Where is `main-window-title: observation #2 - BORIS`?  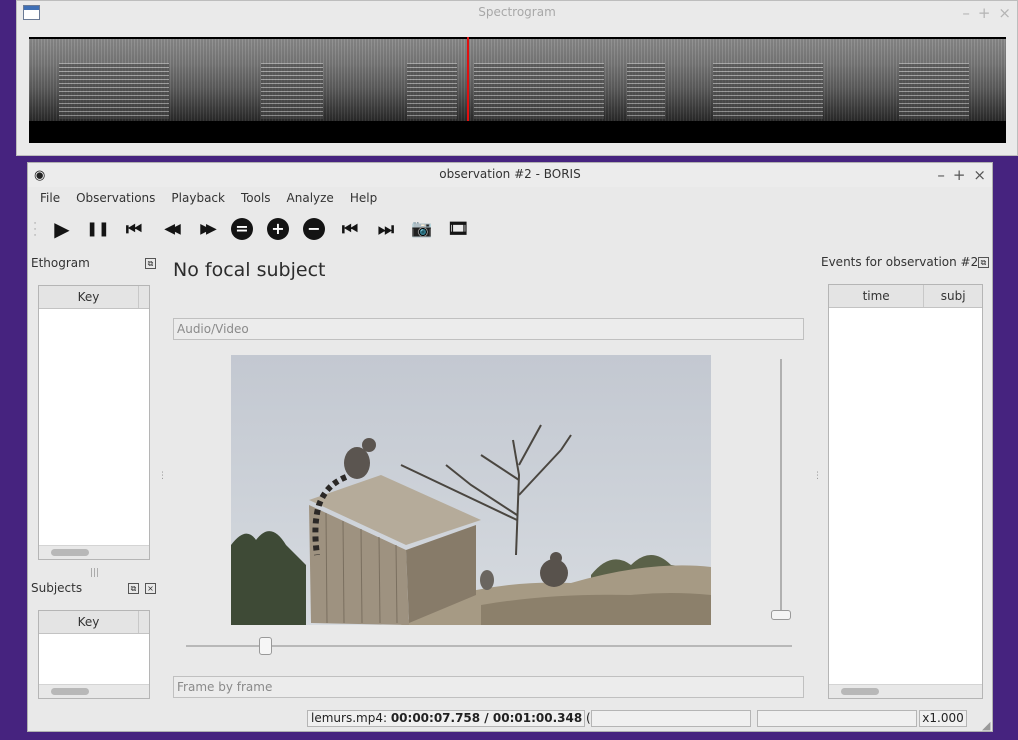
main-window-title: observation #2 - BORIS is located at coordinates (510, 174).